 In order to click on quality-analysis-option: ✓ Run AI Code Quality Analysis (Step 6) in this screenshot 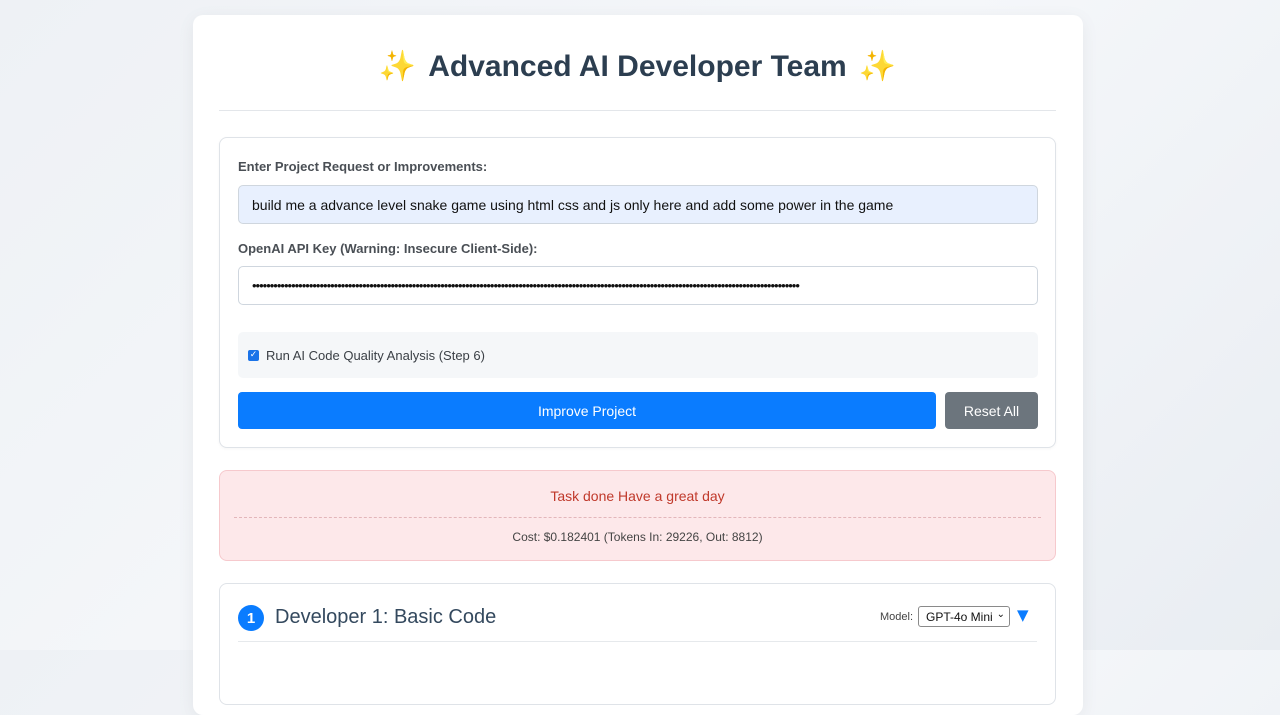, I will do `click(638, 355)`.